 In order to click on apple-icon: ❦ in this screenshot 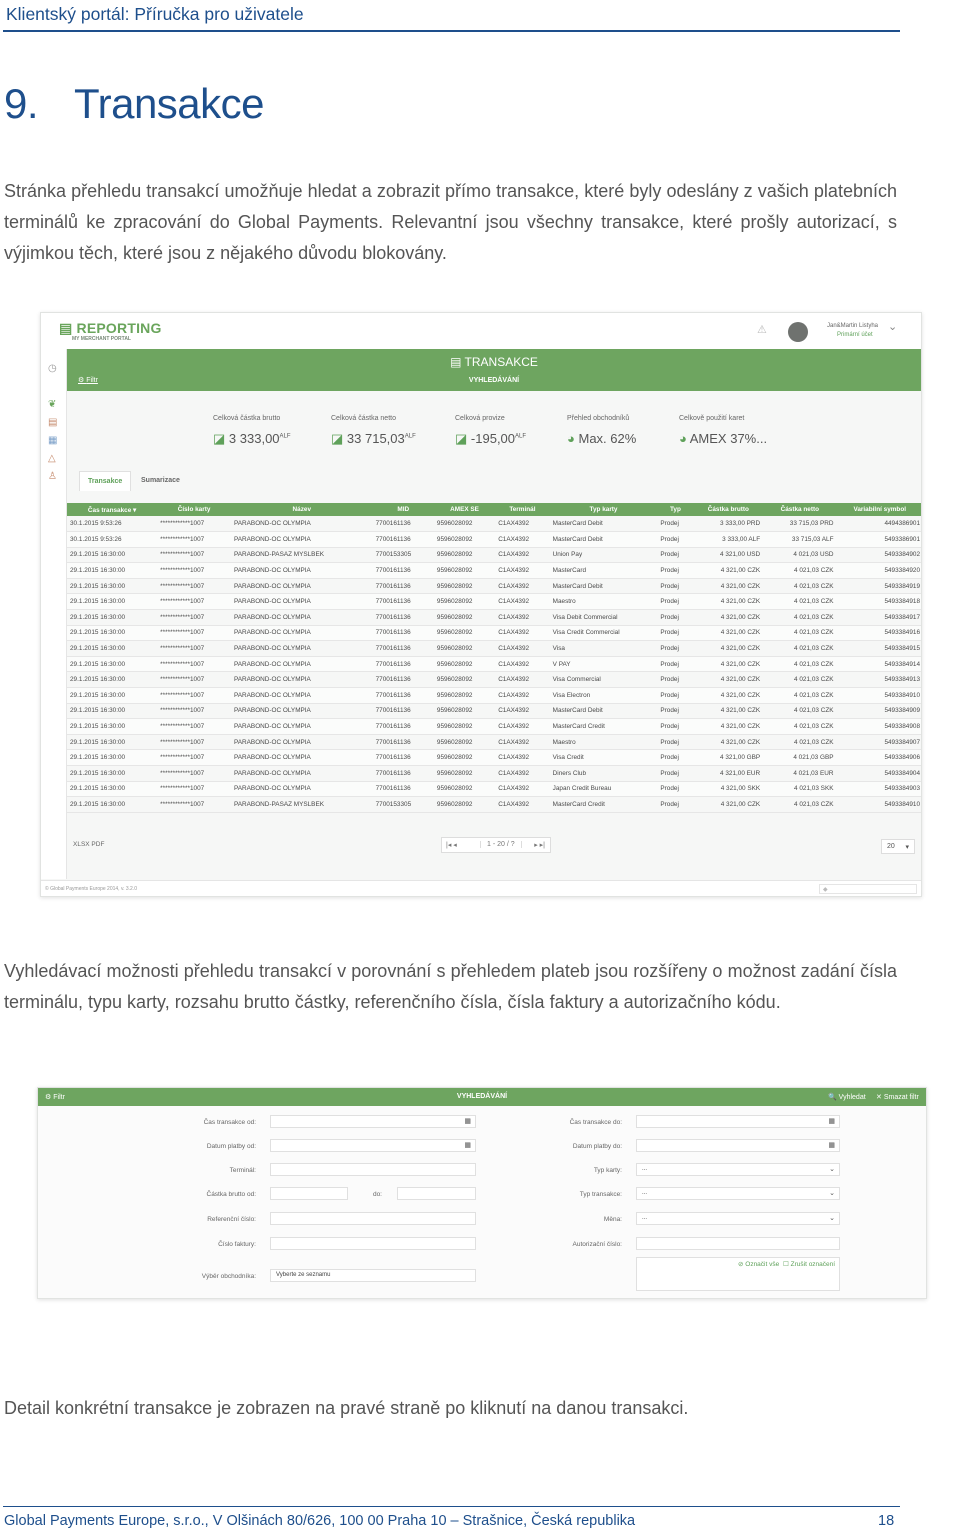, I will do `click(52, 404)`.